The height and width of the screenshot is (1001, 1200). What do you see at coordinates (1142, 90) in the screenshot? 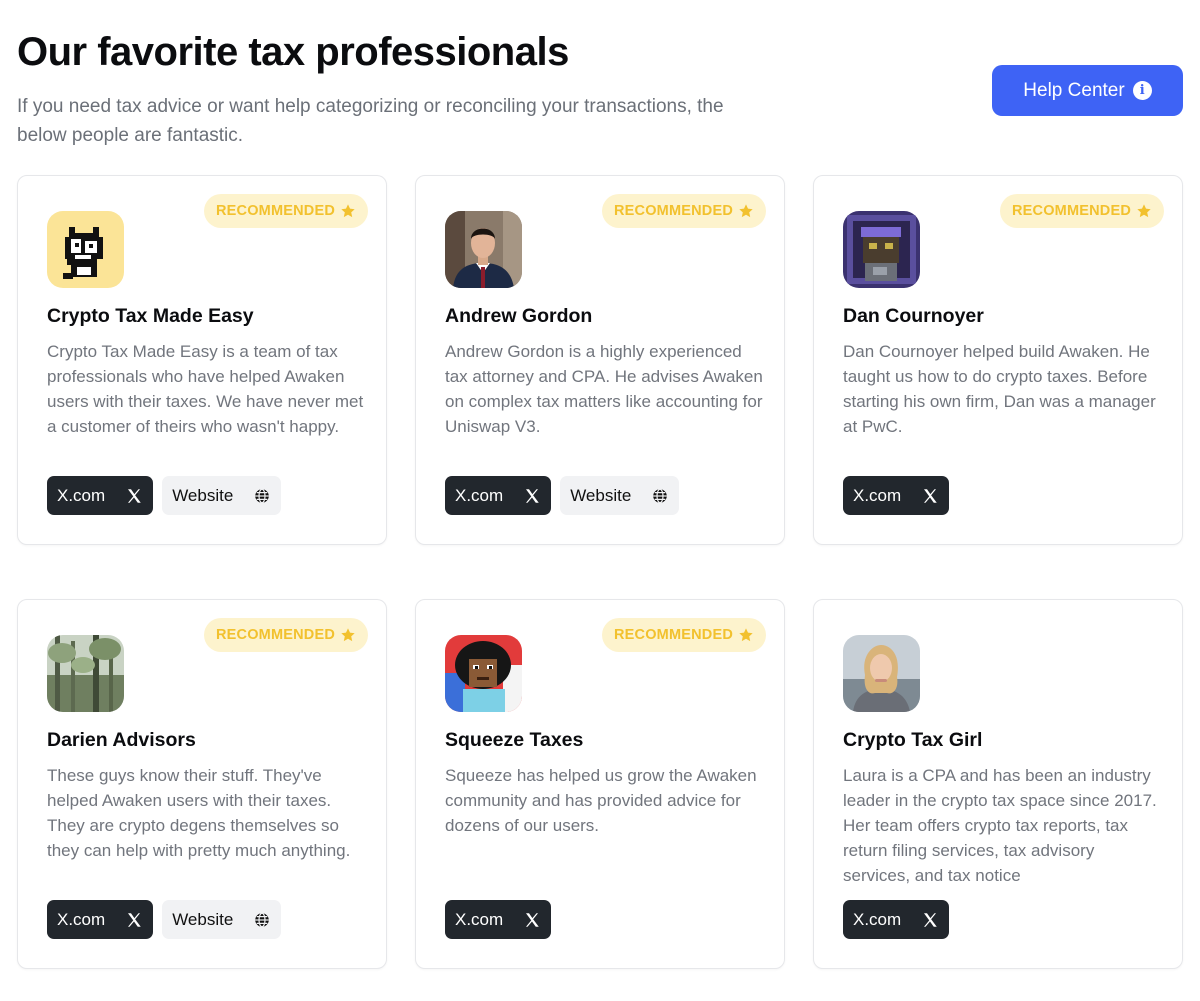
I see `info-icon: i` at bounding box center [1142, 90].